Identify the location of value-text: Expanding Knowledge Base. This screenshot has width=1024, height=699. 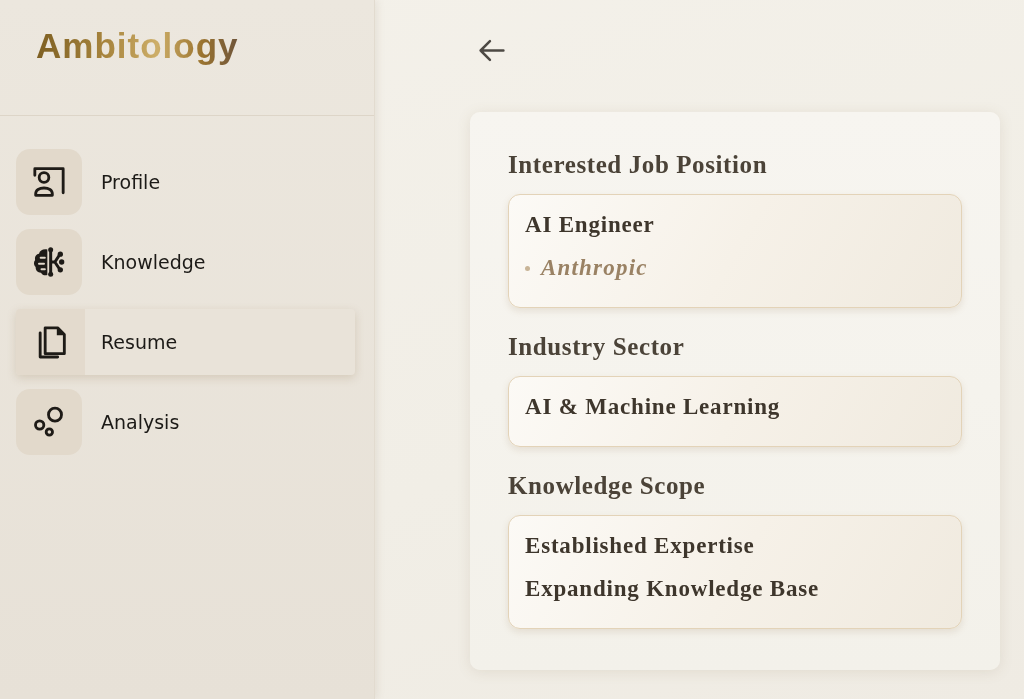
(672, 589).